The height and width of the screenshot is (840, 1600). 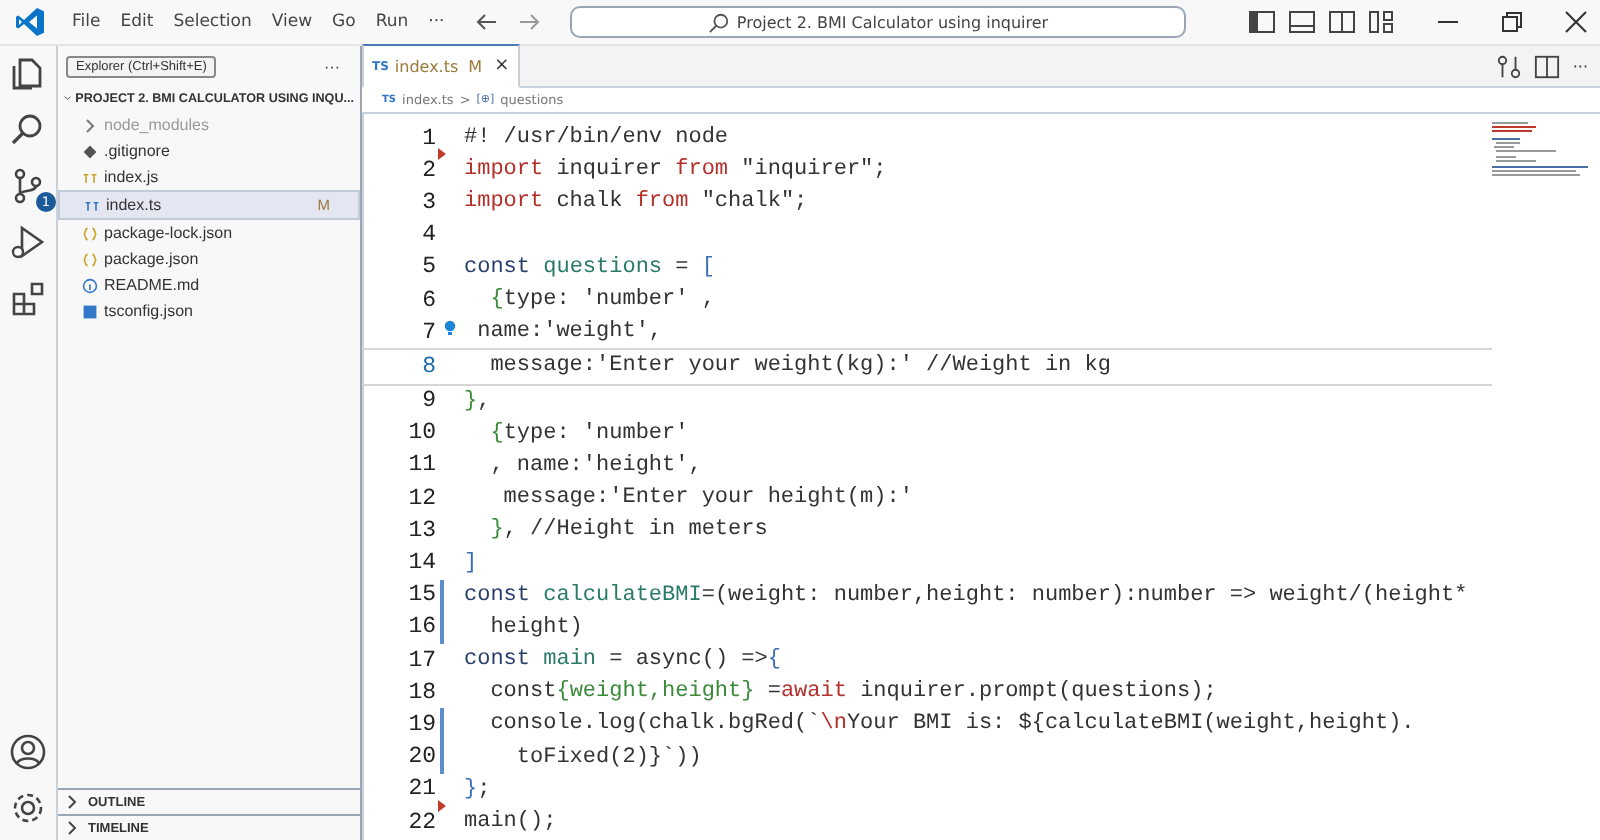 What do you see at coordinates (344, 22) in the screenshot?
I see `menu-item: Go` at bounding box center [344, 22].